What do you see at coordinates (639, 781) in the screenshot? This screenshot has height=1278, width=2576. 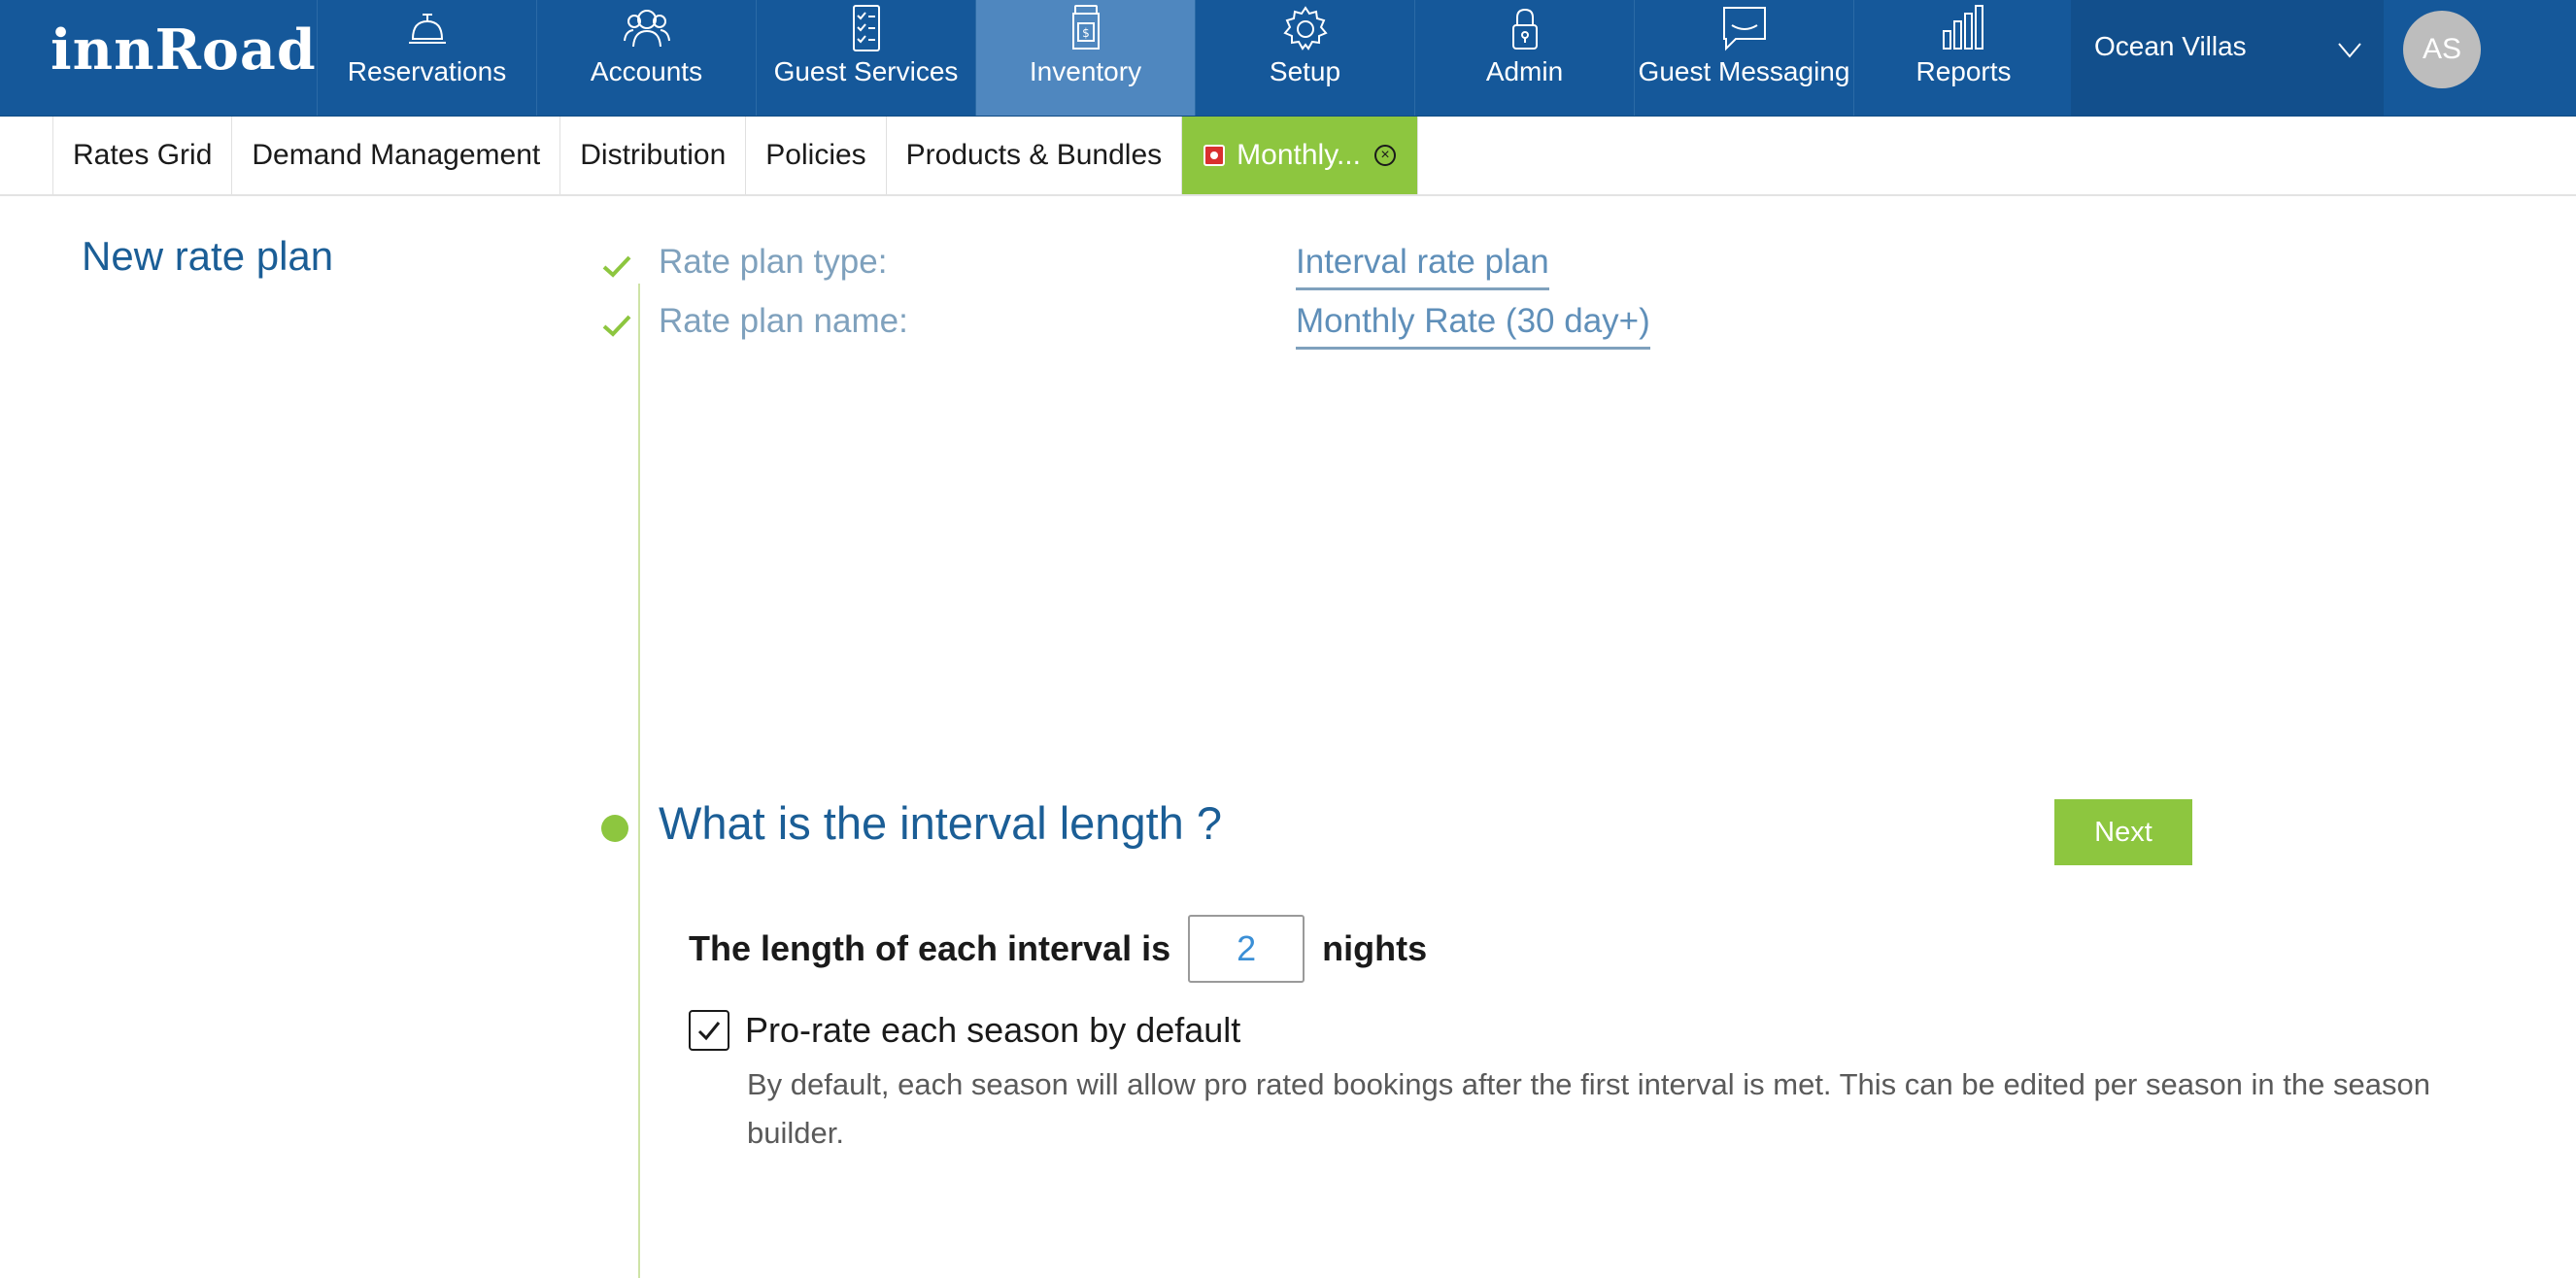 I see `wizard-timeline` at bounding box center [639, 781].